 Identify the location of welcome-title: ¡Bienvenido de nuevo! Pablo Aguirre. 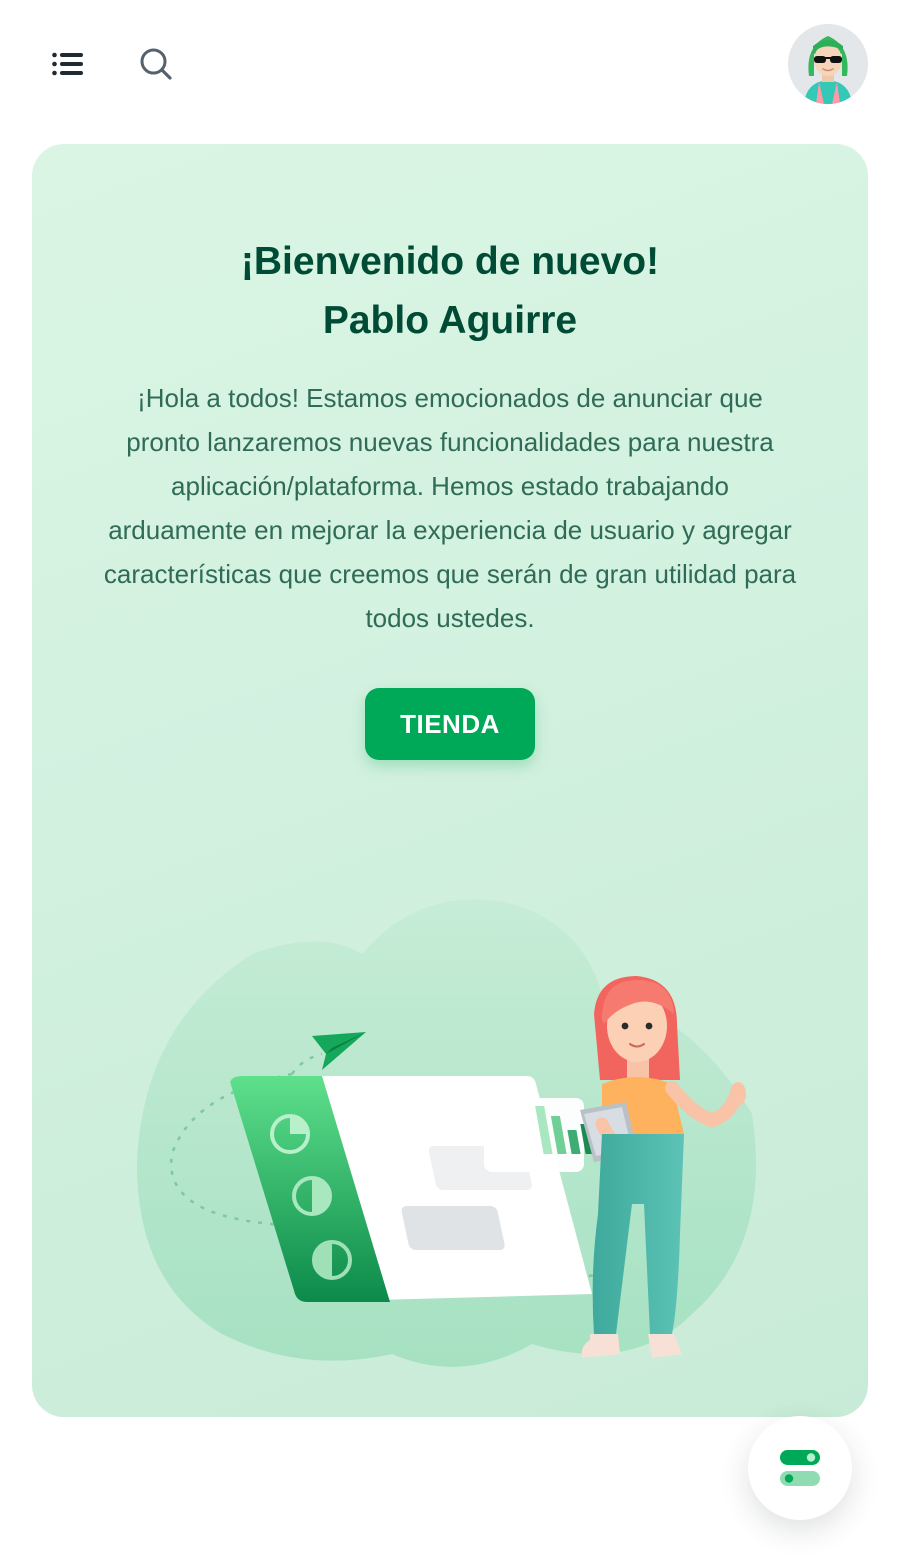
(450, 291).